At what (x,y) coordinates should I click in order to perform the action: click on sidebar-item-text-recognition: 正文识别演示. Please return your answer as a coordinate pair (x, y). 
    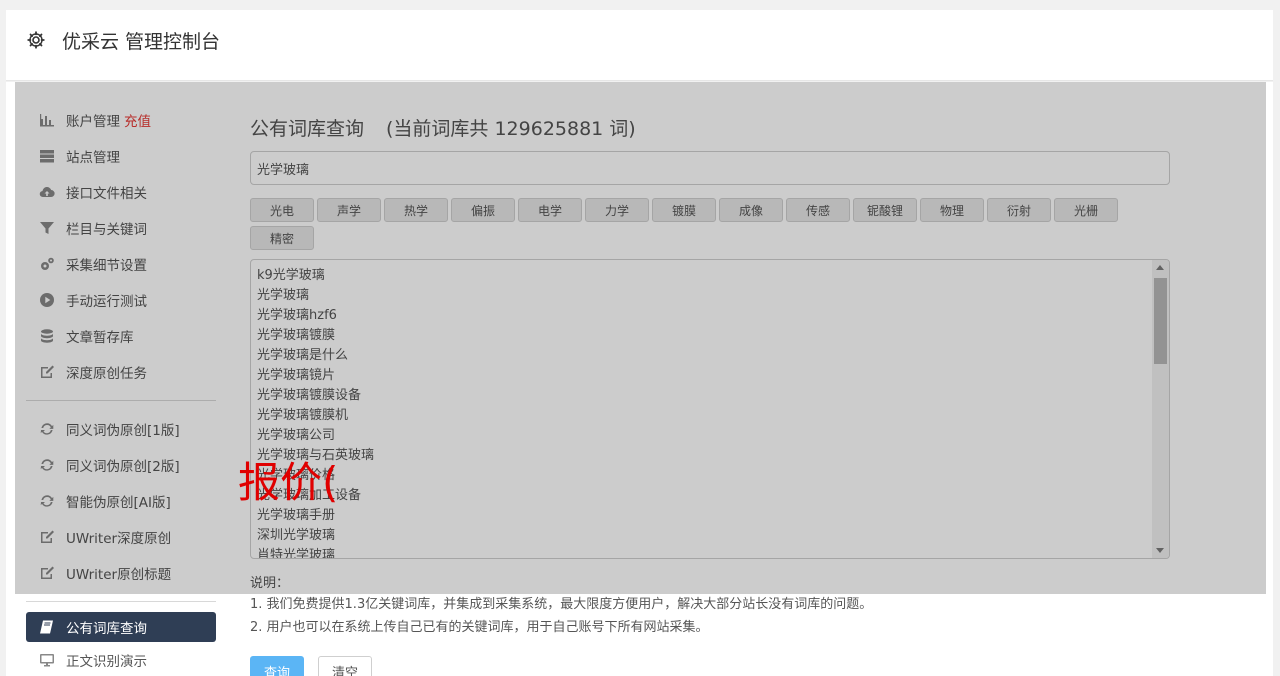
    Looking at the image, I should click on (121, 659).